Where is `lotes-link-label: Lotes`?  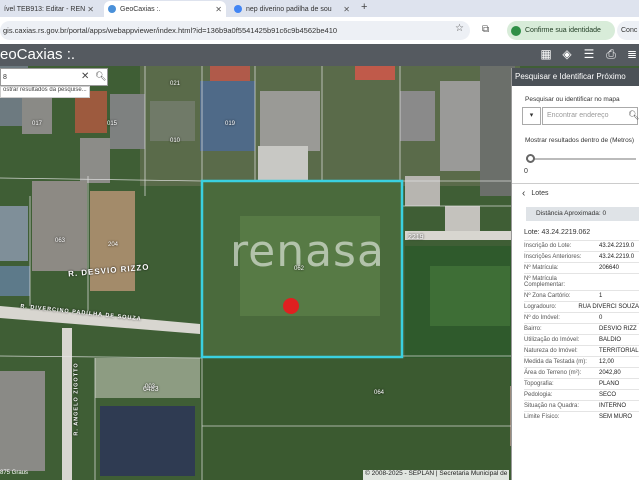 lotes-link-label: Lotes is located at coordinates (540, 193).